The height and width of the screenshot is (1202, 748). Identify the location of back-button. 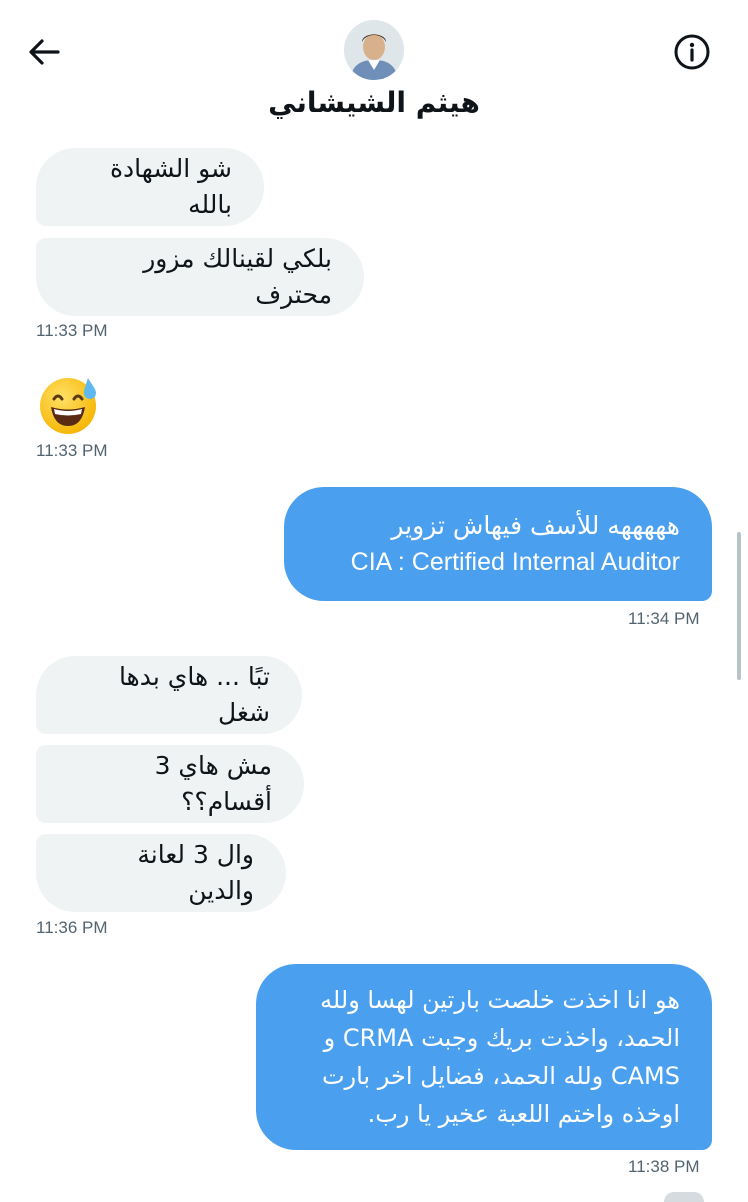
(44, 52).